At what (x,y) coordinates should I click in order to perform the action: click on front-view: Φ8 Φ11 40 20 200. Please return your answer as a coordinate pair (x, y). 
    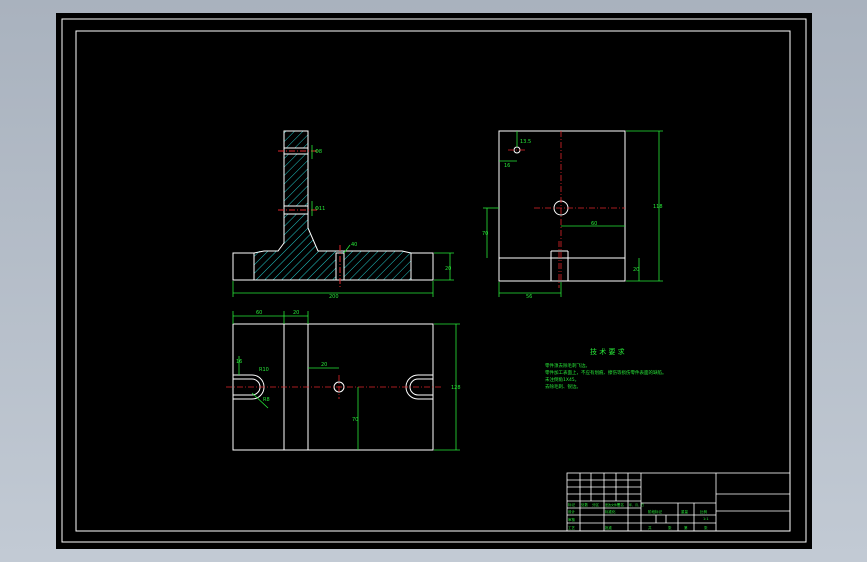
    Looking at the image, I should click on (343, 215).